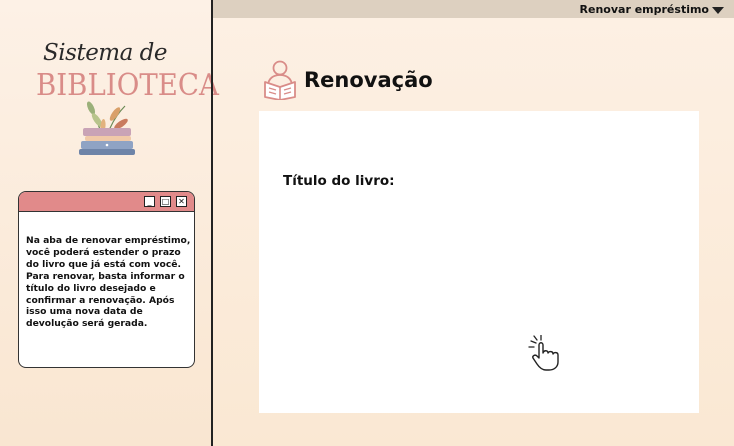 This screenshot has width=734, height=446. Describe the element at coordinates (105, 53) in the screenshot. I see `logo-script-text: Sistema de` at that location.